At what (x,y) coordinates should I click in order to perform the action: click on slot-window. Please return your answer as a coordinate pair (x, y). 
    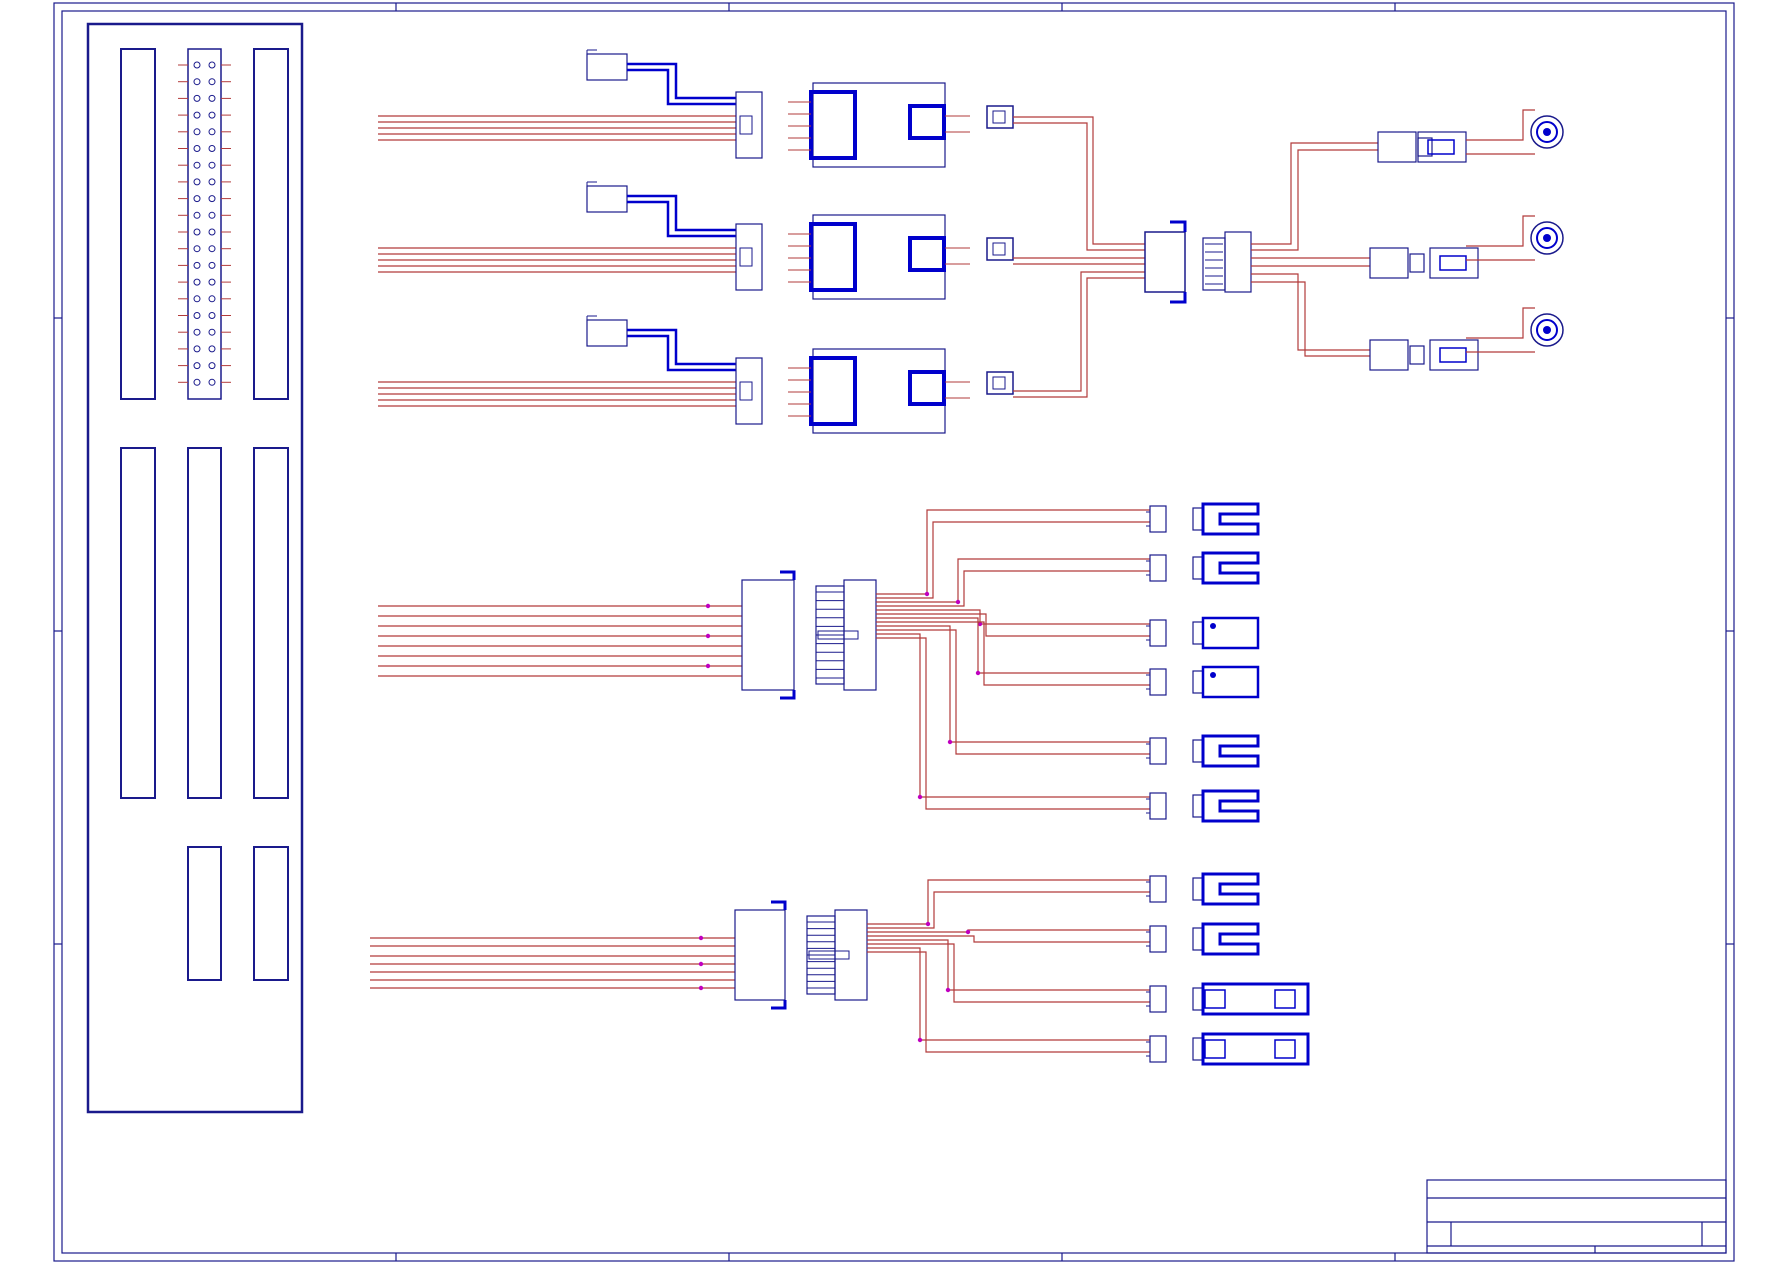
    Looking at the image, I should click on (1285, 999).